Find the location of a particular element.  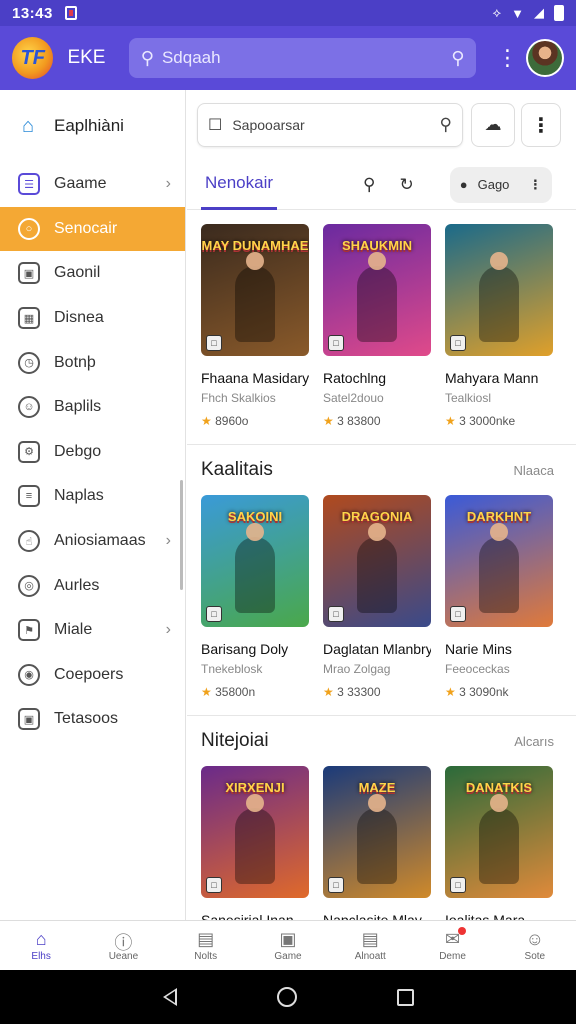

game-card: □ Mahyara Mann Tealkiosl ★ 3 3000nke is located at coordinates (499, 326).